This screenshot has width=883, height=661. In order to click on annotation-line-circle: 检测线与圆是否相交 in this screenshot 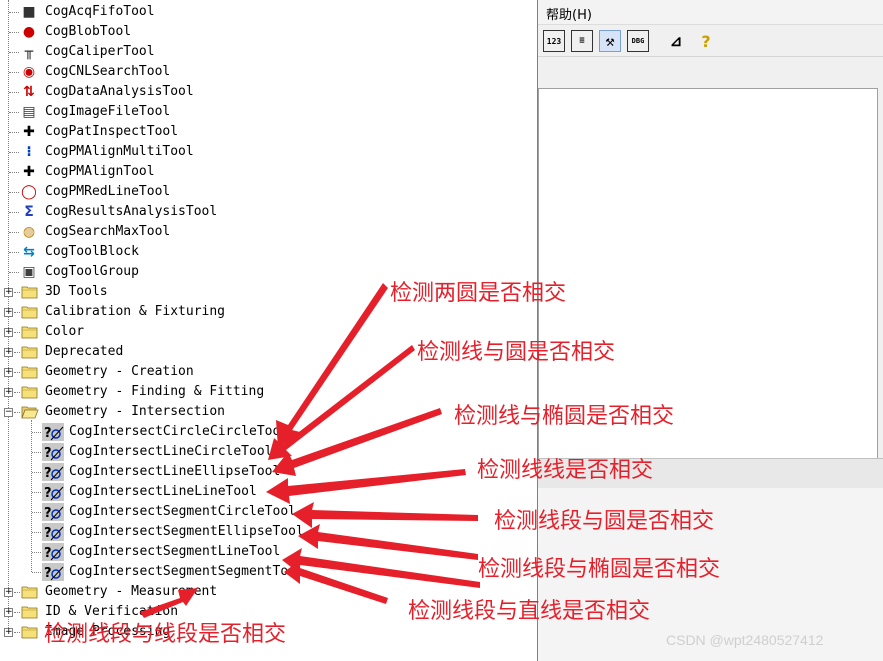, I will do `click(516, 352)`.